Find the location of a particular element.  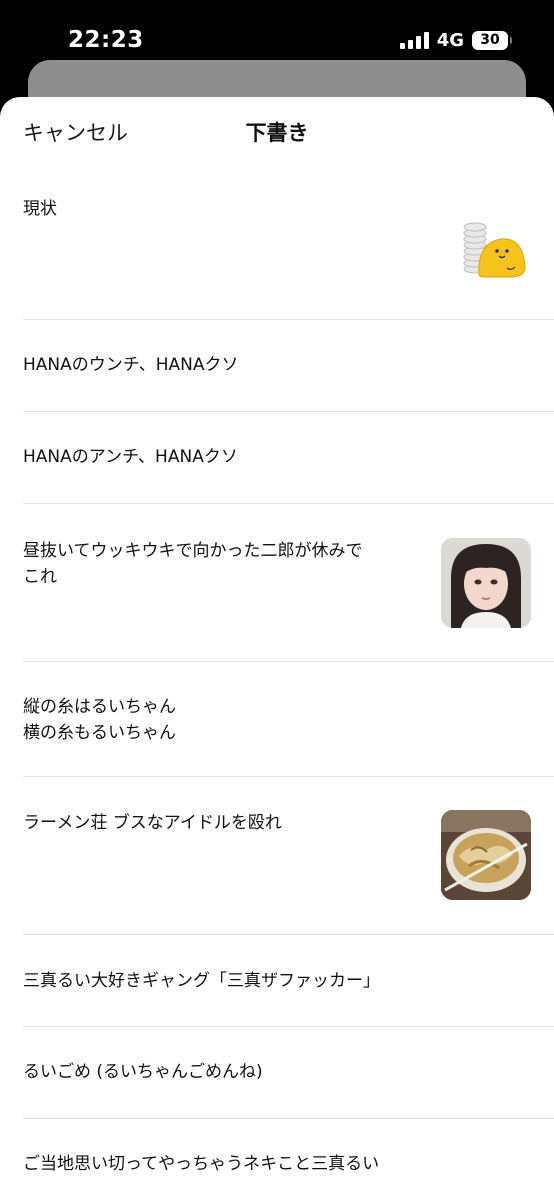

draft-text: 三真るい大好きギャング「三真ザファッカー」 is located at coordinates (201, 981).